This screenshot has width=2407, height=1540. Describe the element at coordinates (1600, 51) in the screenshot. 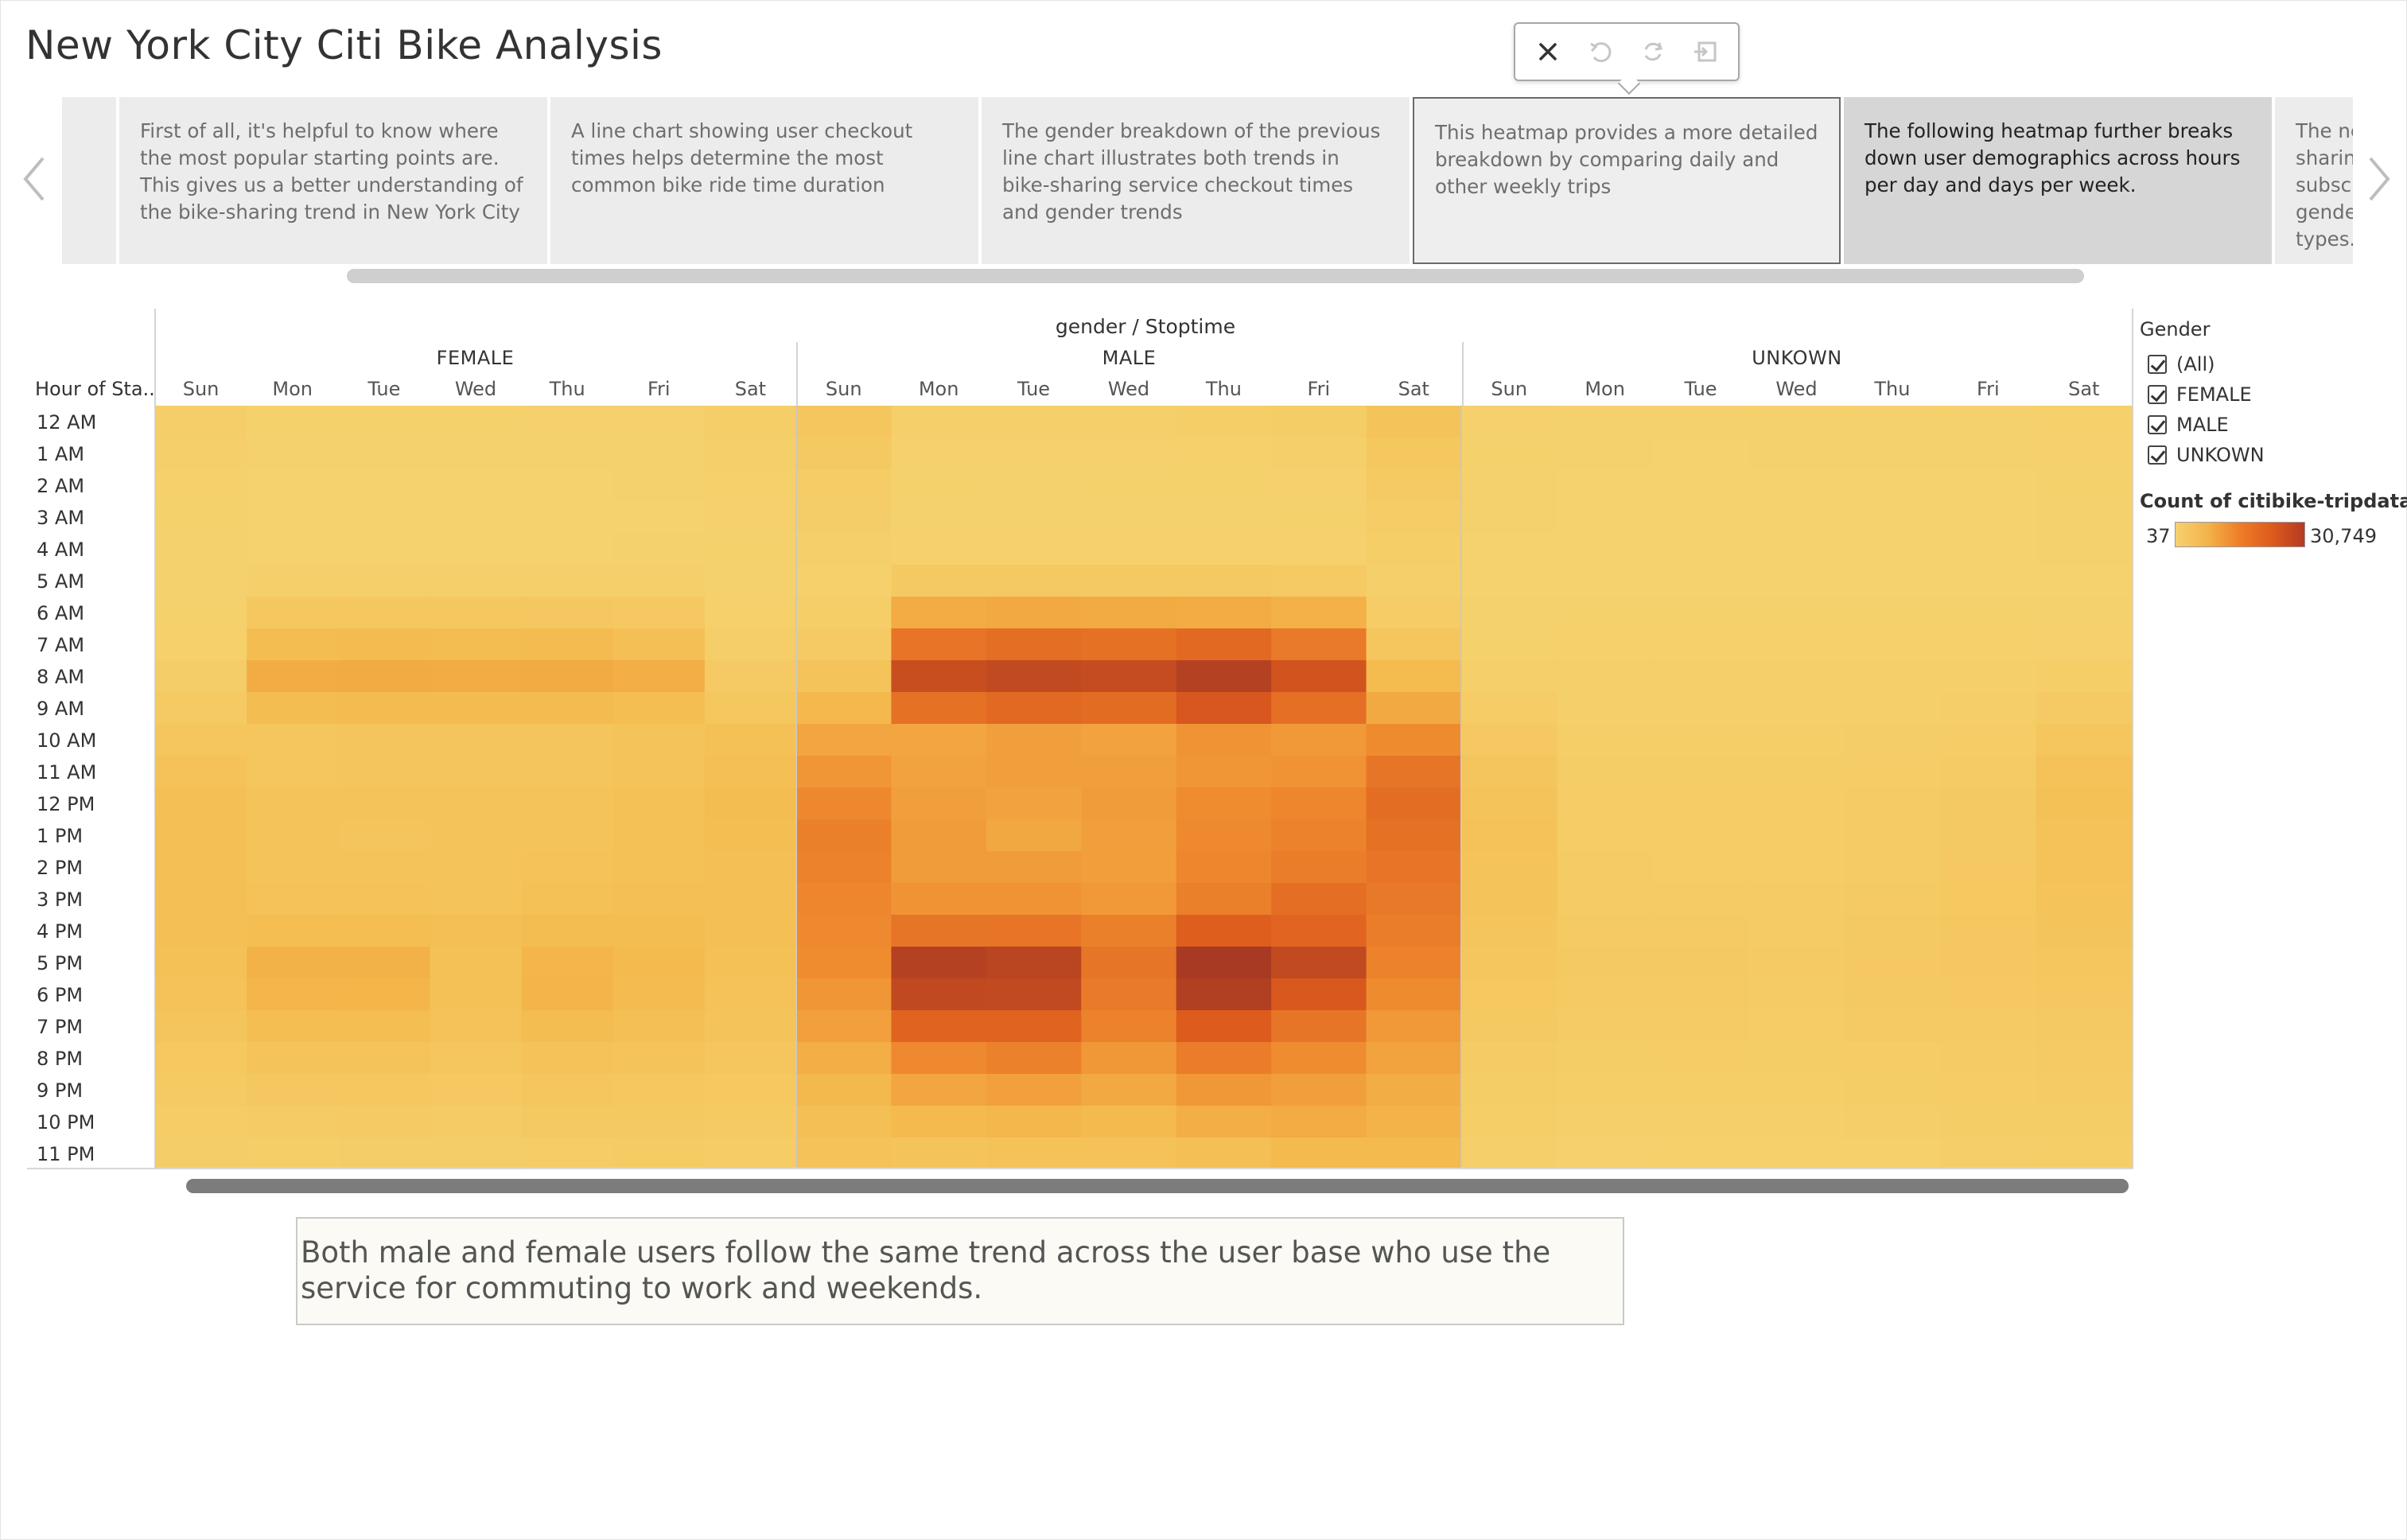

I see `undo-icon` at that location.